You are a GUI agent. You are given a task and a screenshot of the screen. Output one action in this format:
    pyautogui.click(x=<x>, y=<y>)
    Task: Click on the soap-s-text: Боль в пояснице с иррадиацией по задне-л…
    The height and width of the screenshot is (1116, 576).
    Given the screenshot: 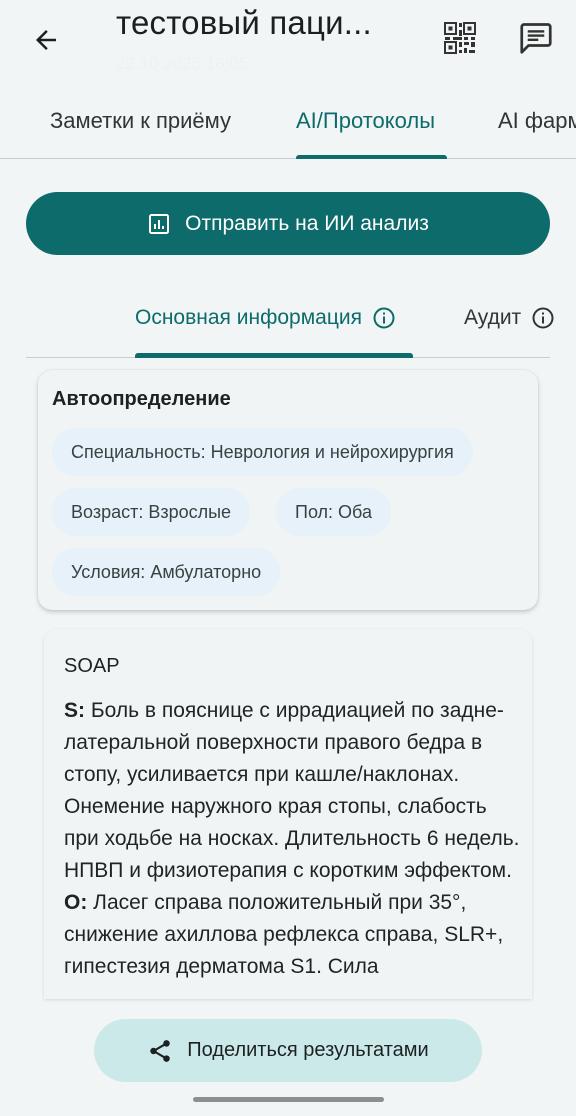 What is the action you would take?
    pyautogui.click(x=292, y=790)
    